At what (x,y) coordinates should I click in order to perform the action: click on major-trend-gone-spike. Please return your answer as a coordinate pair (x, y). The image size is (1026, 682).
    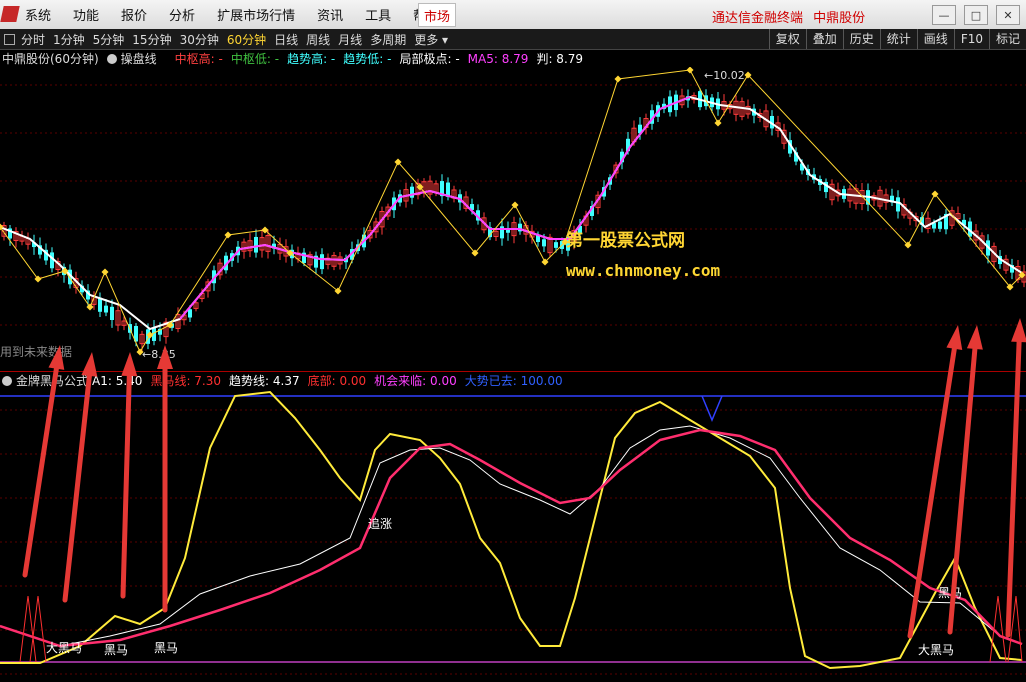
    Looking at the image, I should click on (712, 408).